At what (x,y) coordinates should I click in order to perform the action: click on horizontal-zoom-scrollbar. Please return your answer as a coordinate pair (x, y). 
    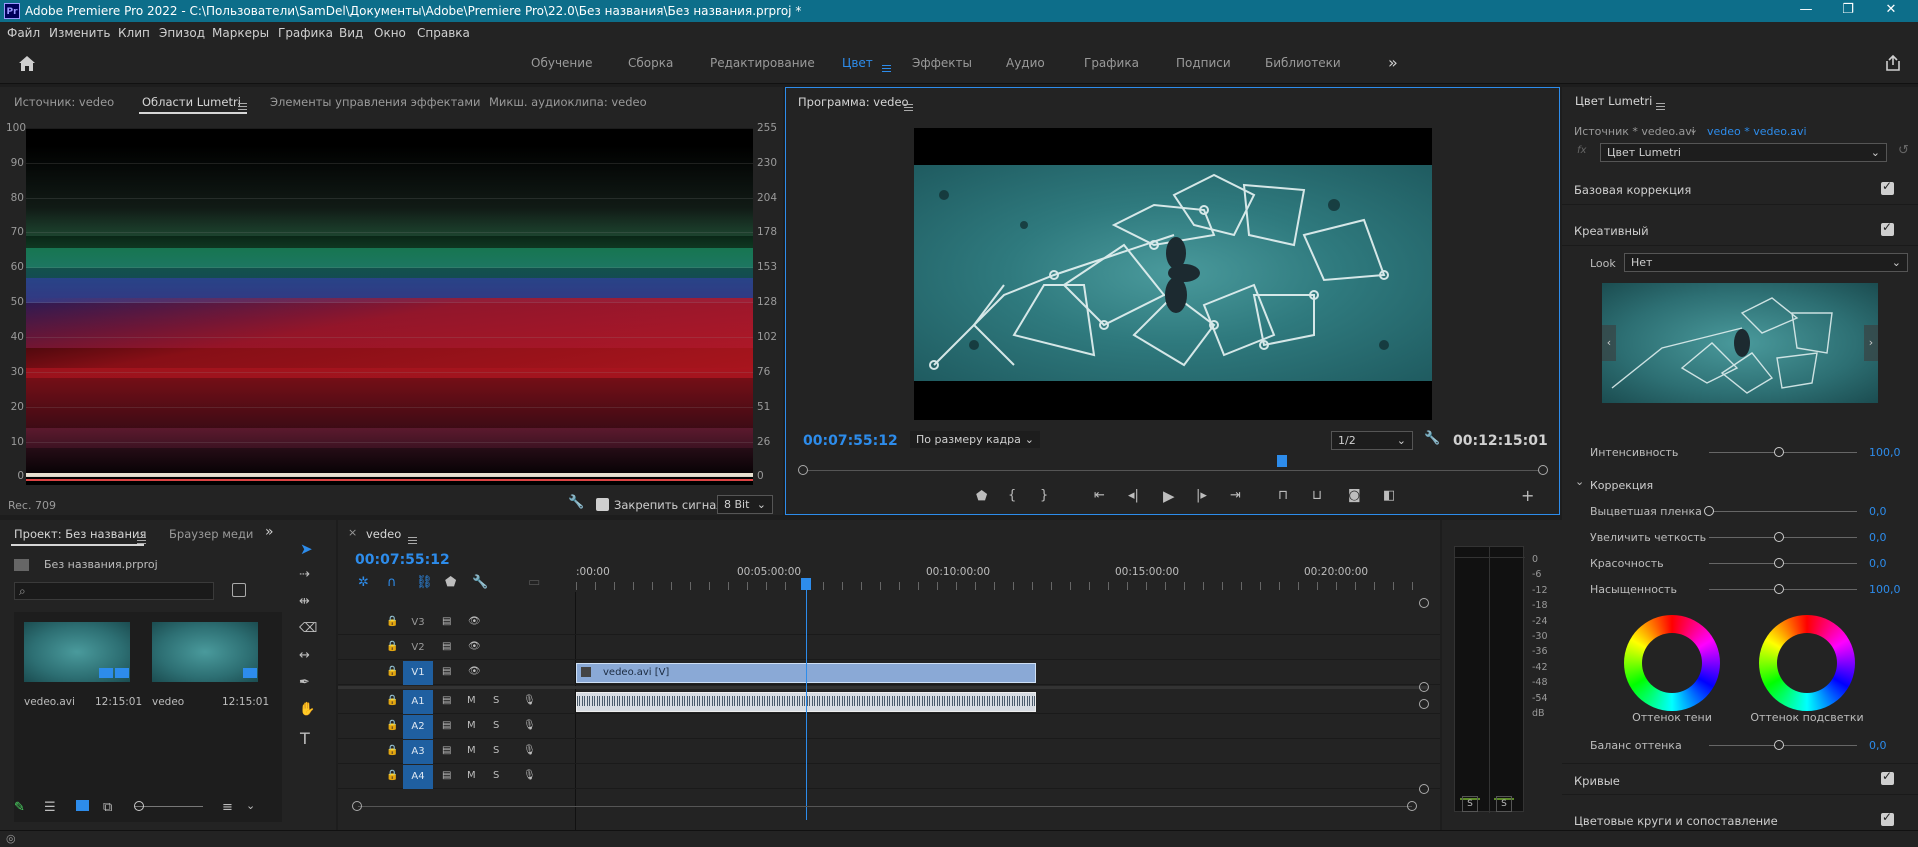
    Looking at the image, I should click on (885, 806).